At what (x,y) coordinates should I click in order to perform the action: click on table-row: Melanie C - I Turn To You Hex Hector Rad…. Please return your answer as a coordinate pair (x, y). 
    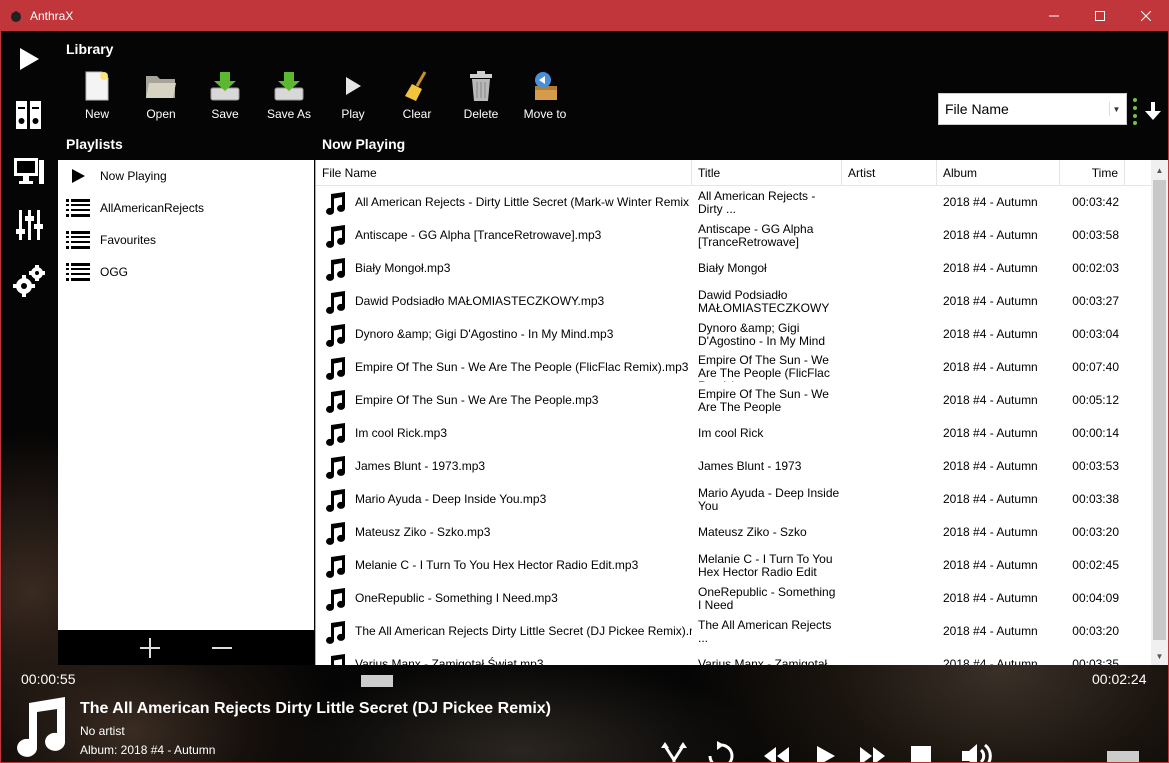
    Looking at the image, I should click on (734, 565).